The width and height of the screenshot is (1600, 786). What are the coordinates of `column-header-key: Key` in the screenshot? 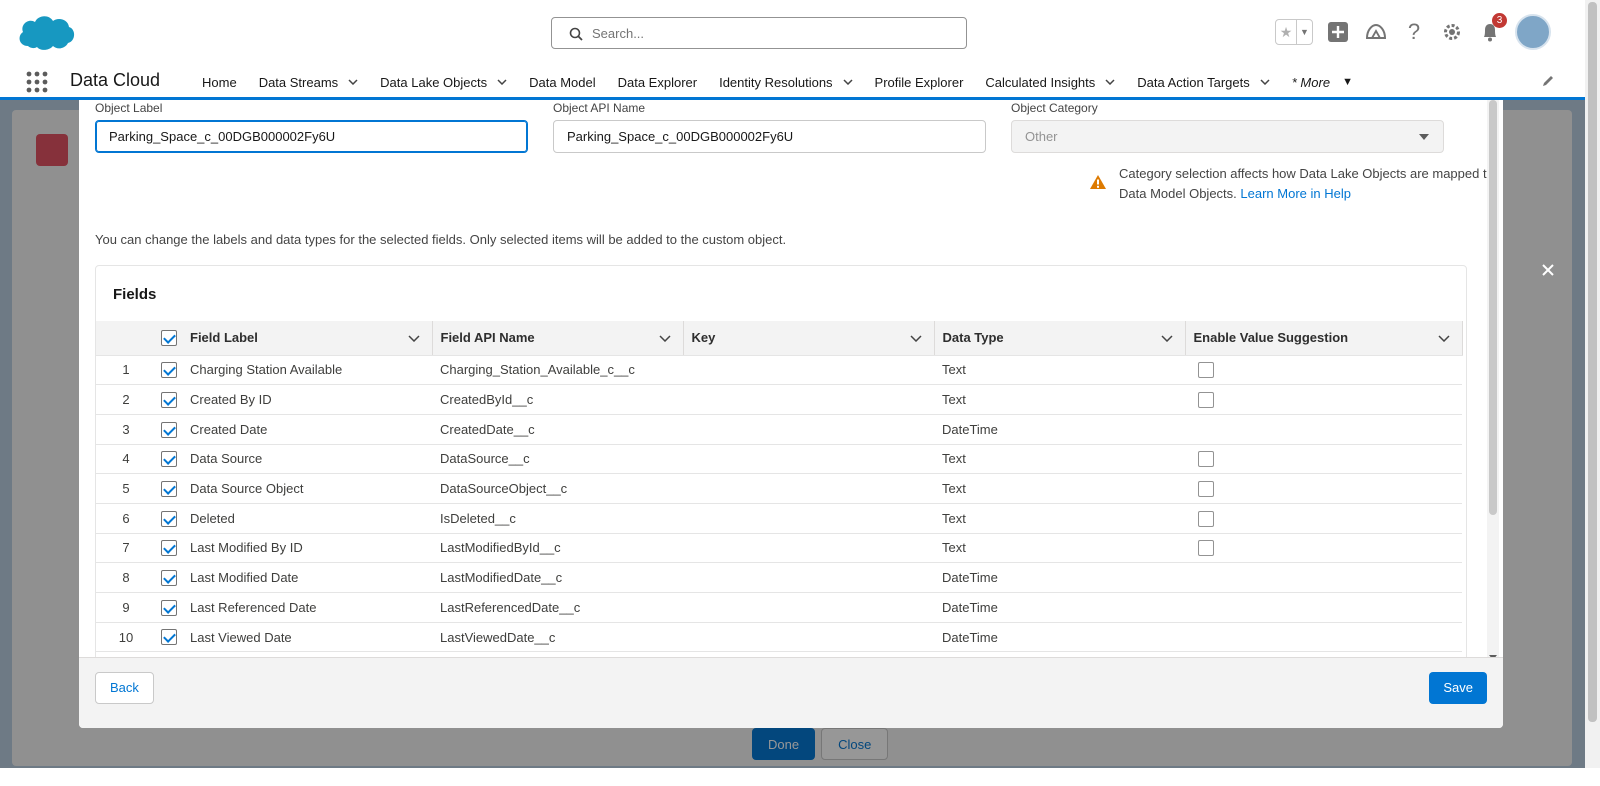 It's located at (809, 338).